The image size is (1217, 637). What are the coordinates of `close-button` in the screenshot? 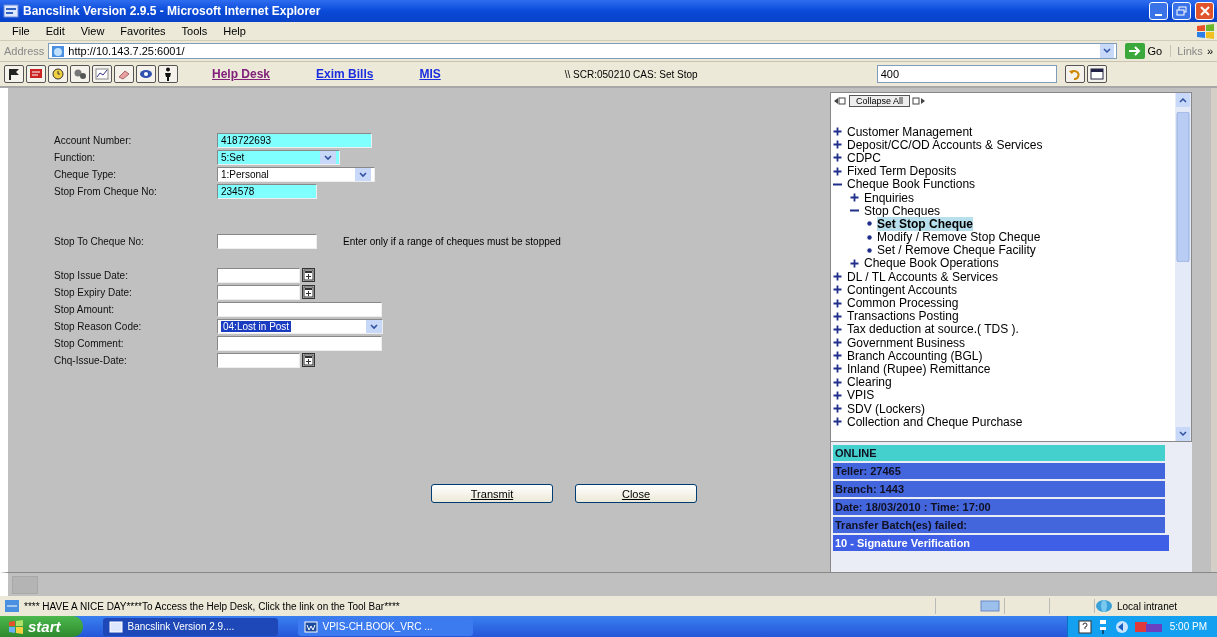 It's located at (1204, 11).